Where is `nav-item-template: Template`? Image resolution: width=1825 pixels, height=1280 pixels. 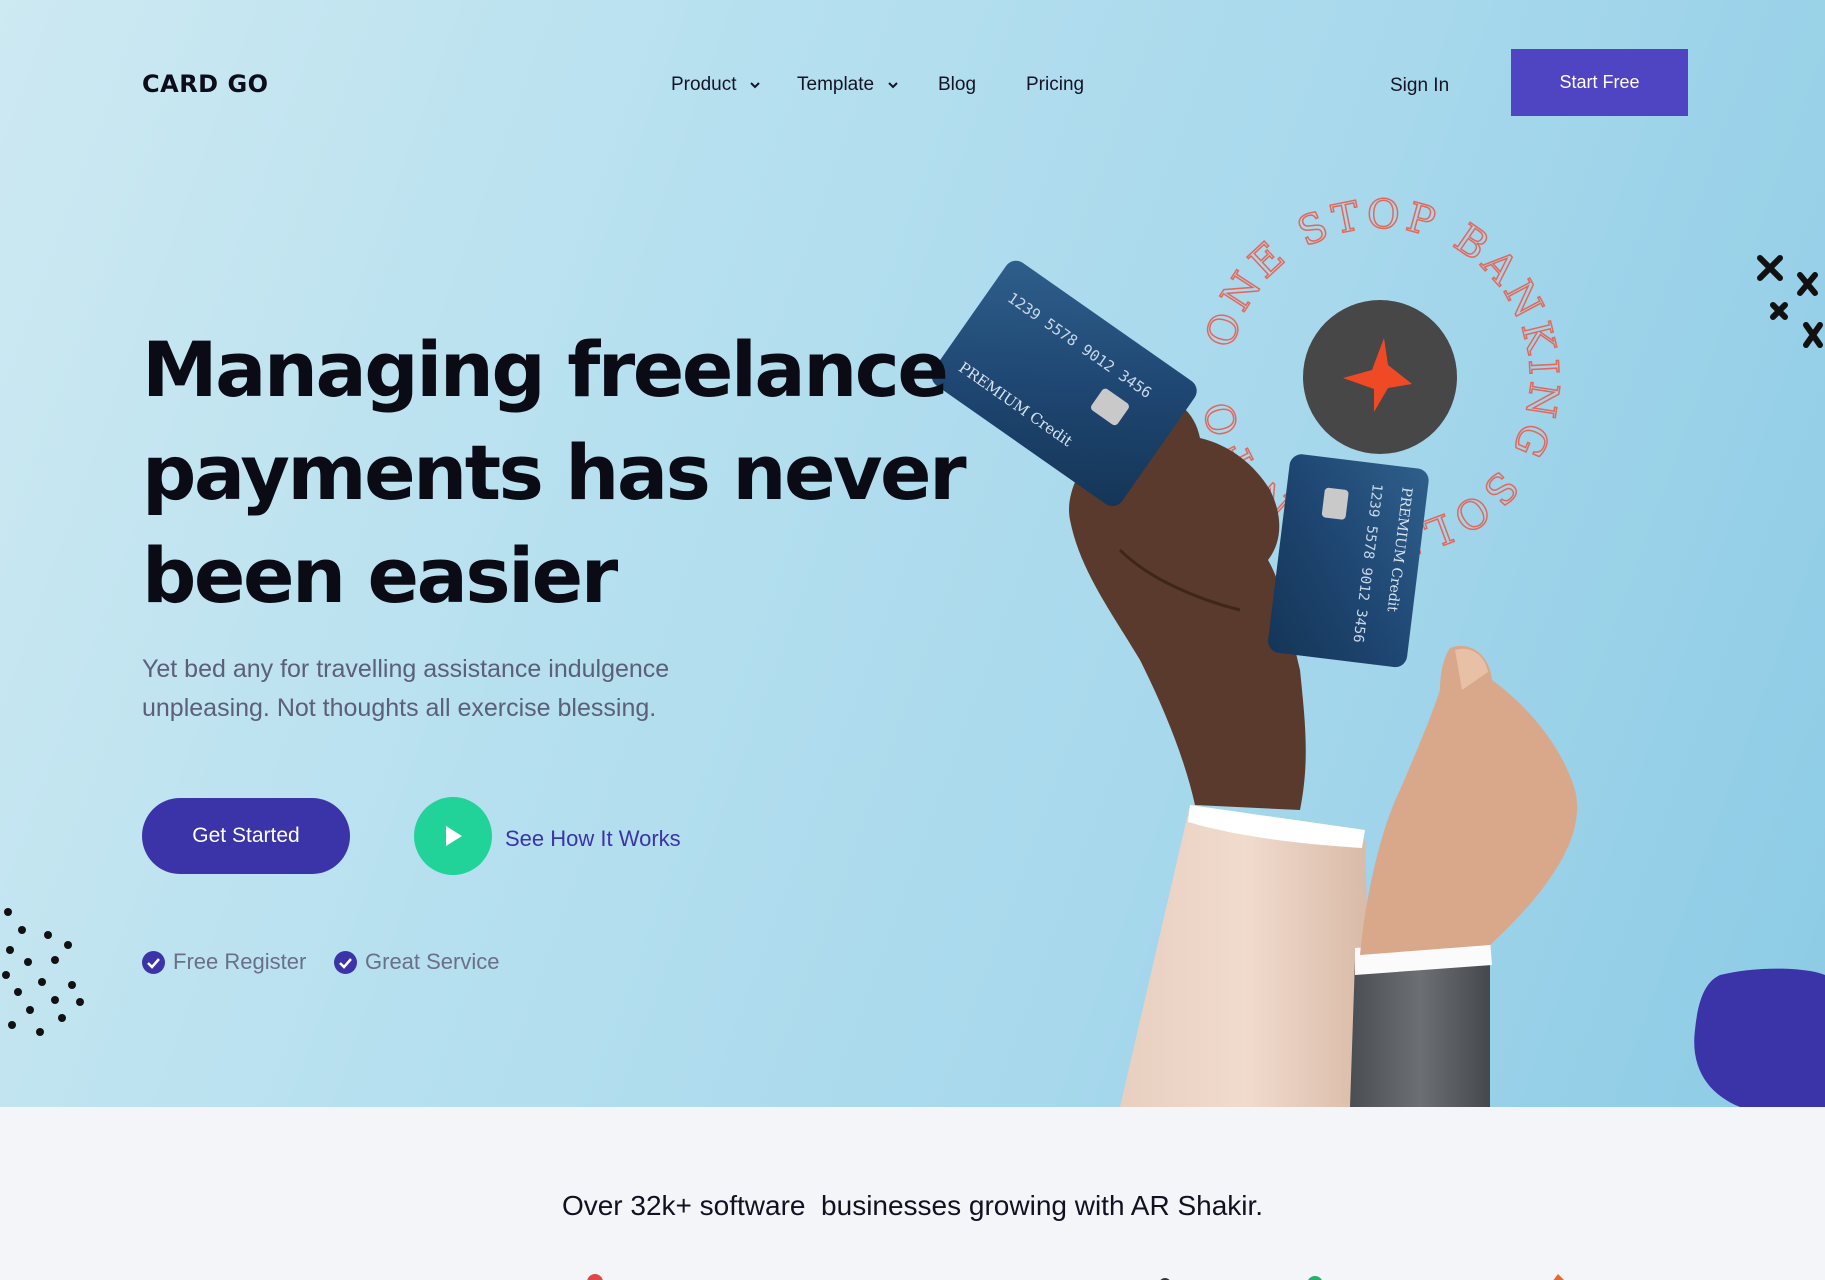 nav-item-template: Template is located at coordinates (848, 85).